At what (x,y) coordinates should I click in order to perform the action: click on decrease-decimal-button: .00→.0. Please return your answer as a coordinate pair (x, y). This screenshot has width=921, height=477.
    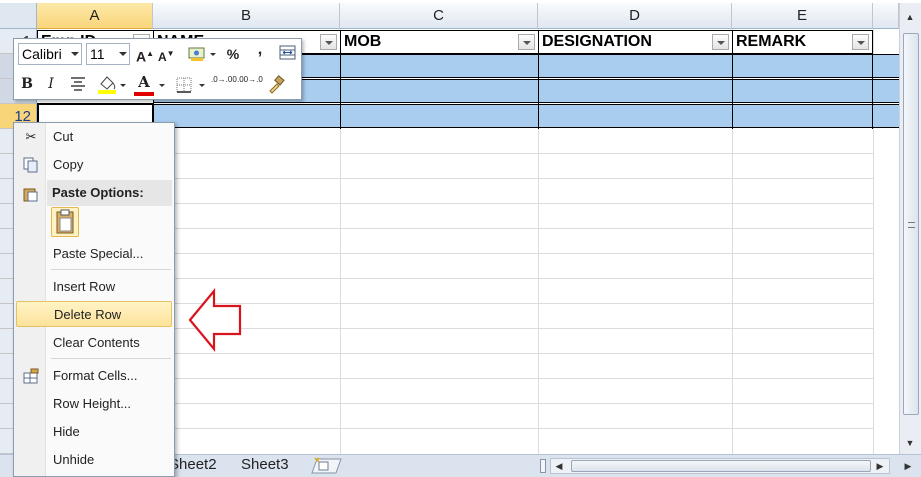
    Looking at the image, I should click on (250, 85).